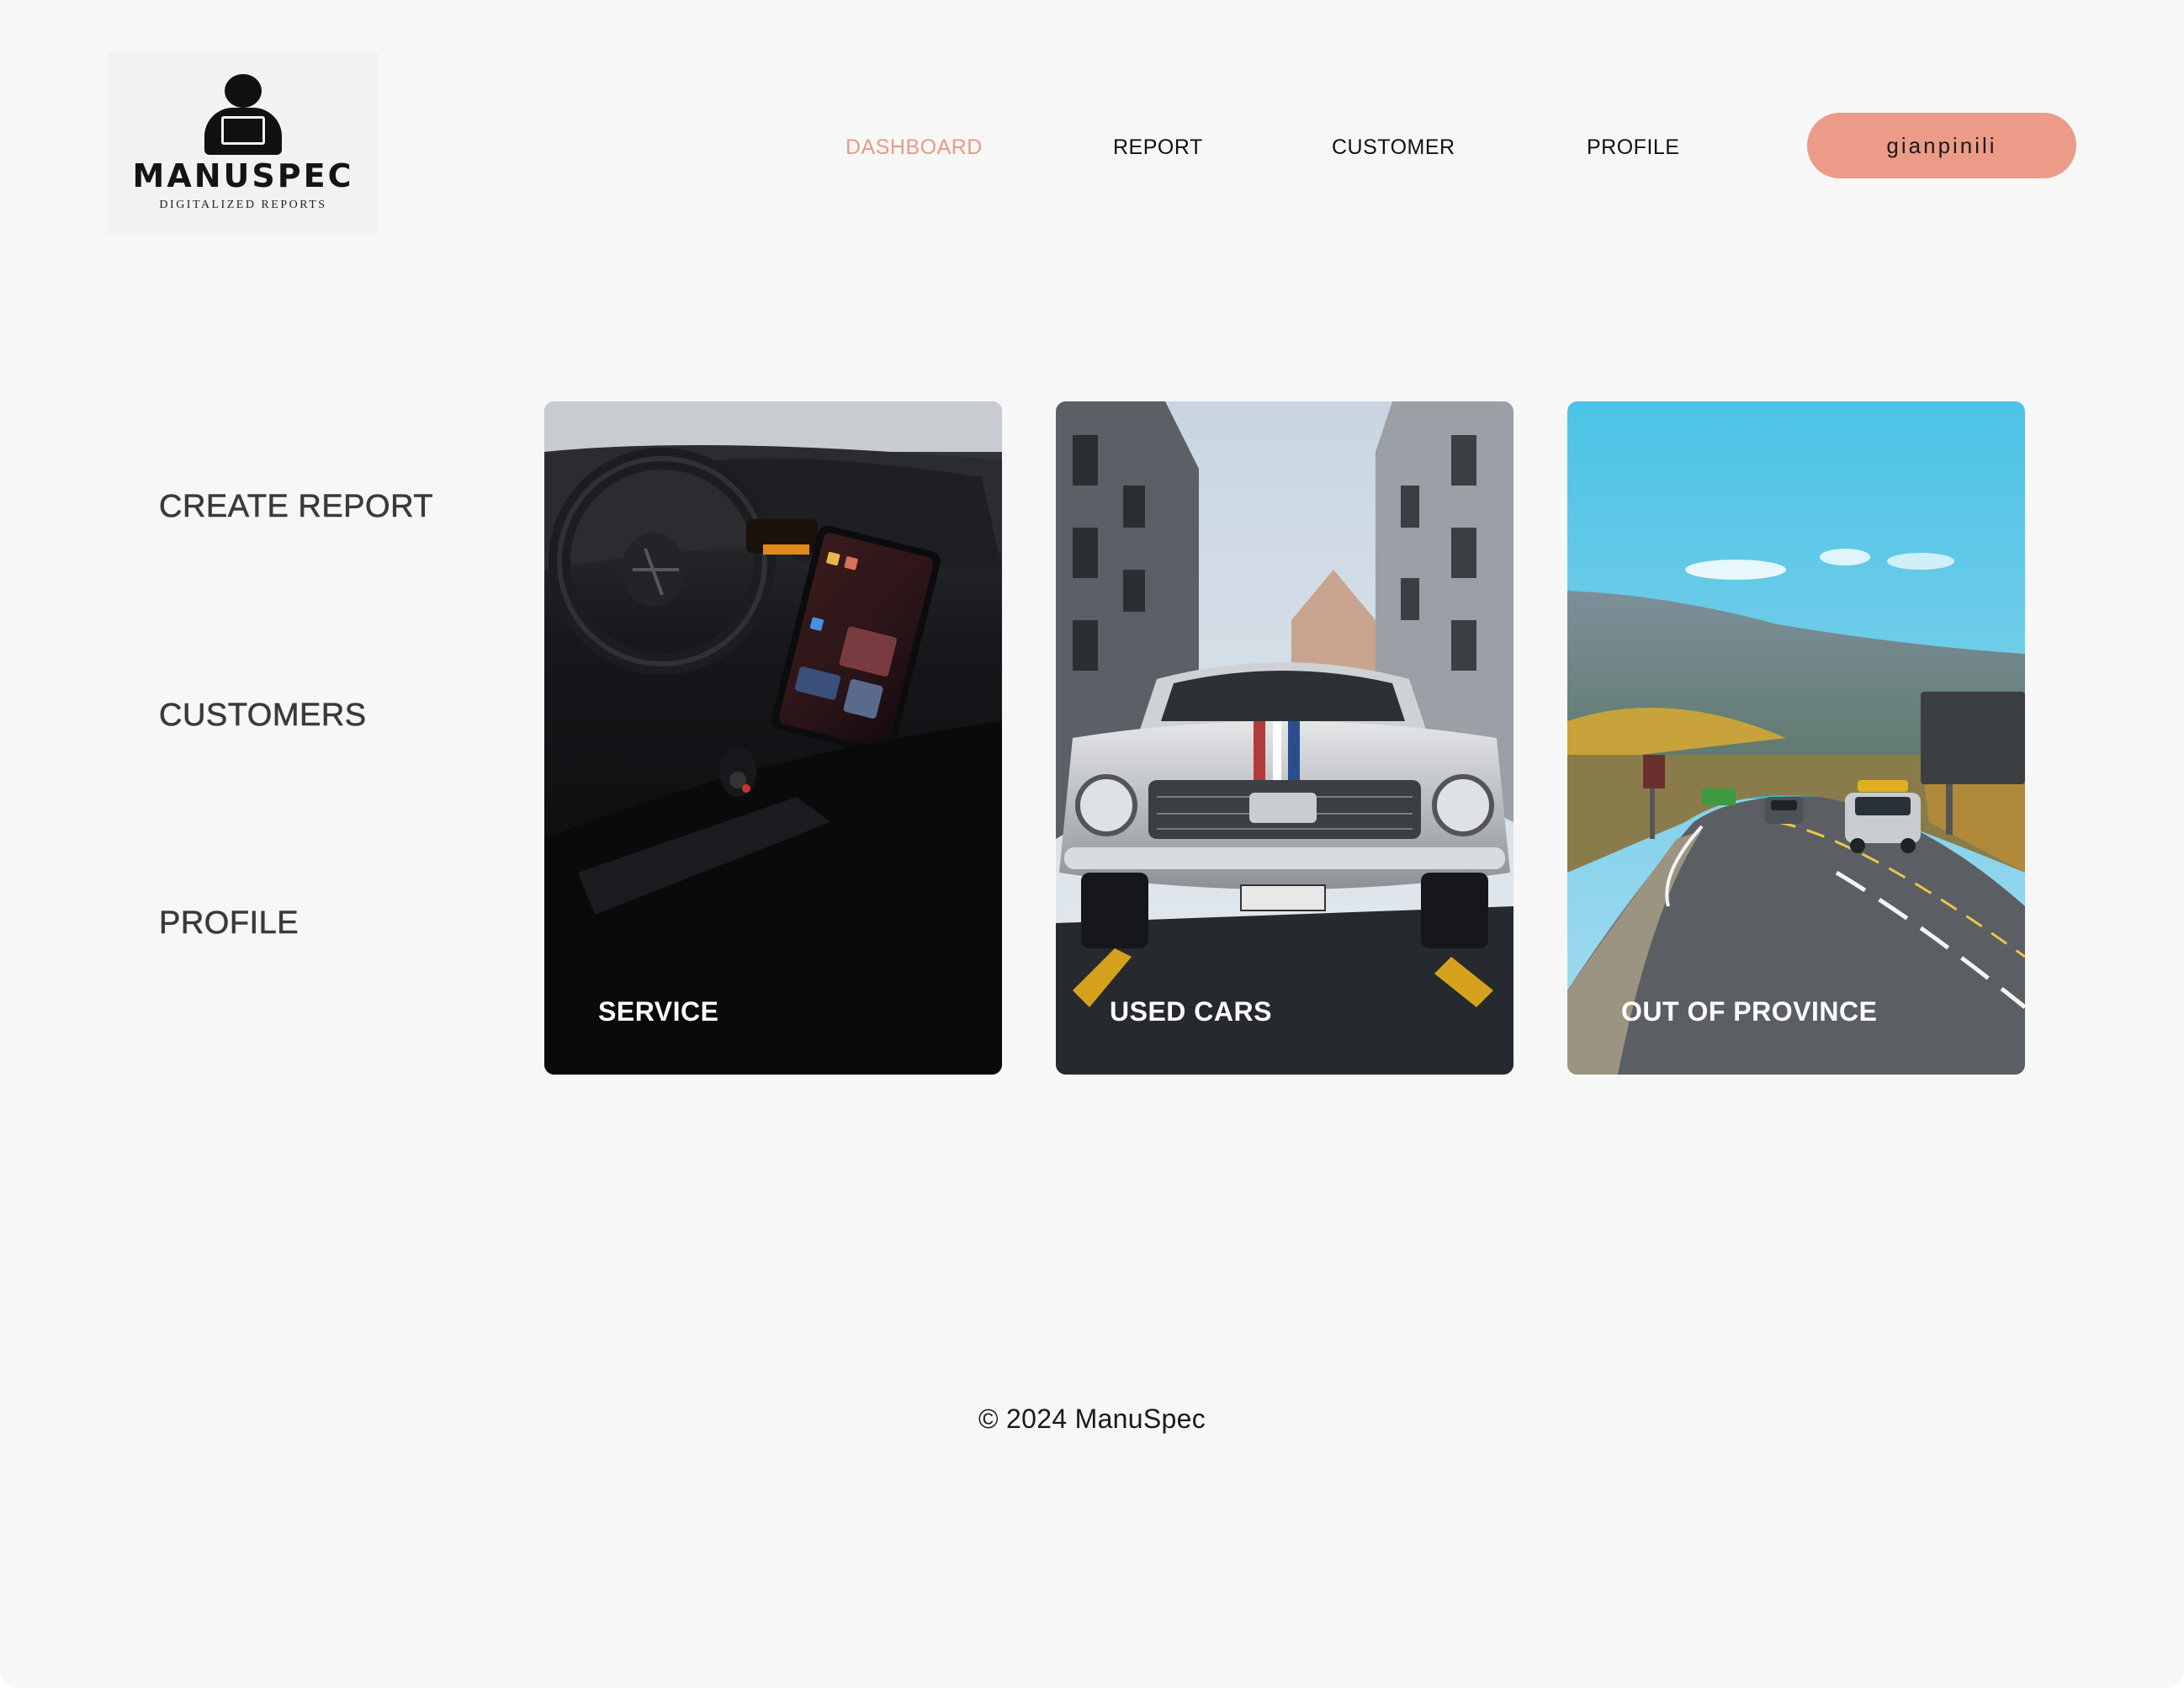  I want to click on card-used-cars: USED CARS, so click(1284, 738).